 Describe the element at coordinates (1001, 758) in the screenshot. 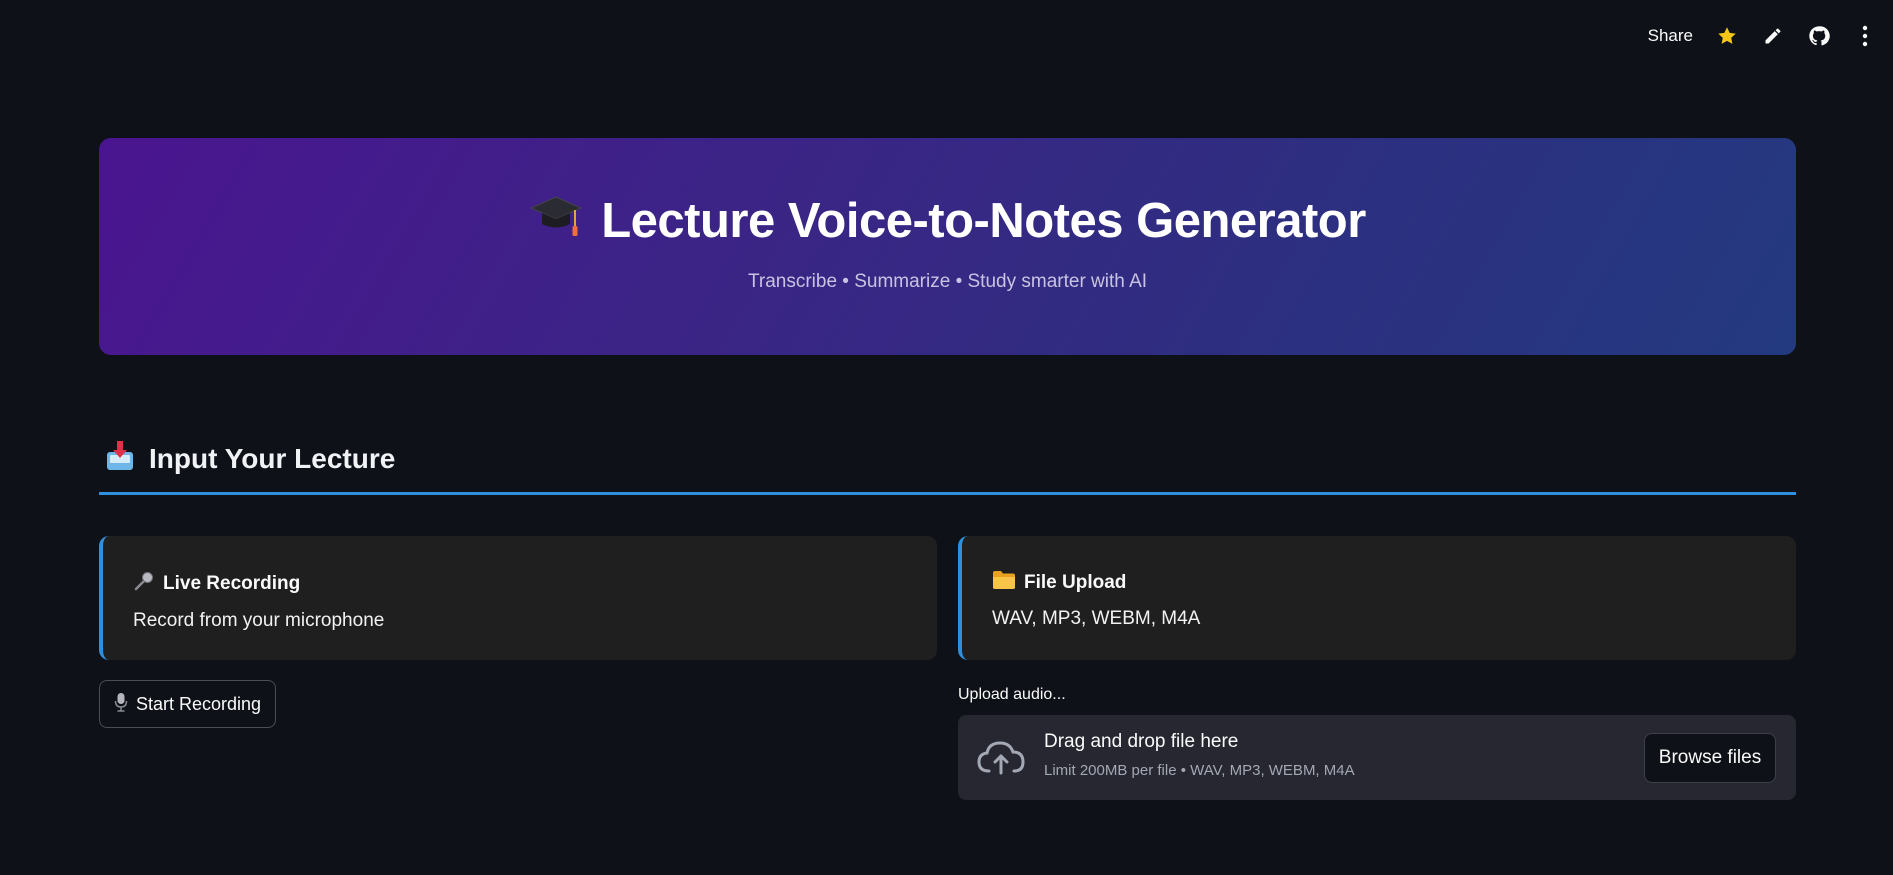

I see `cloud-upload-icon` at that location.